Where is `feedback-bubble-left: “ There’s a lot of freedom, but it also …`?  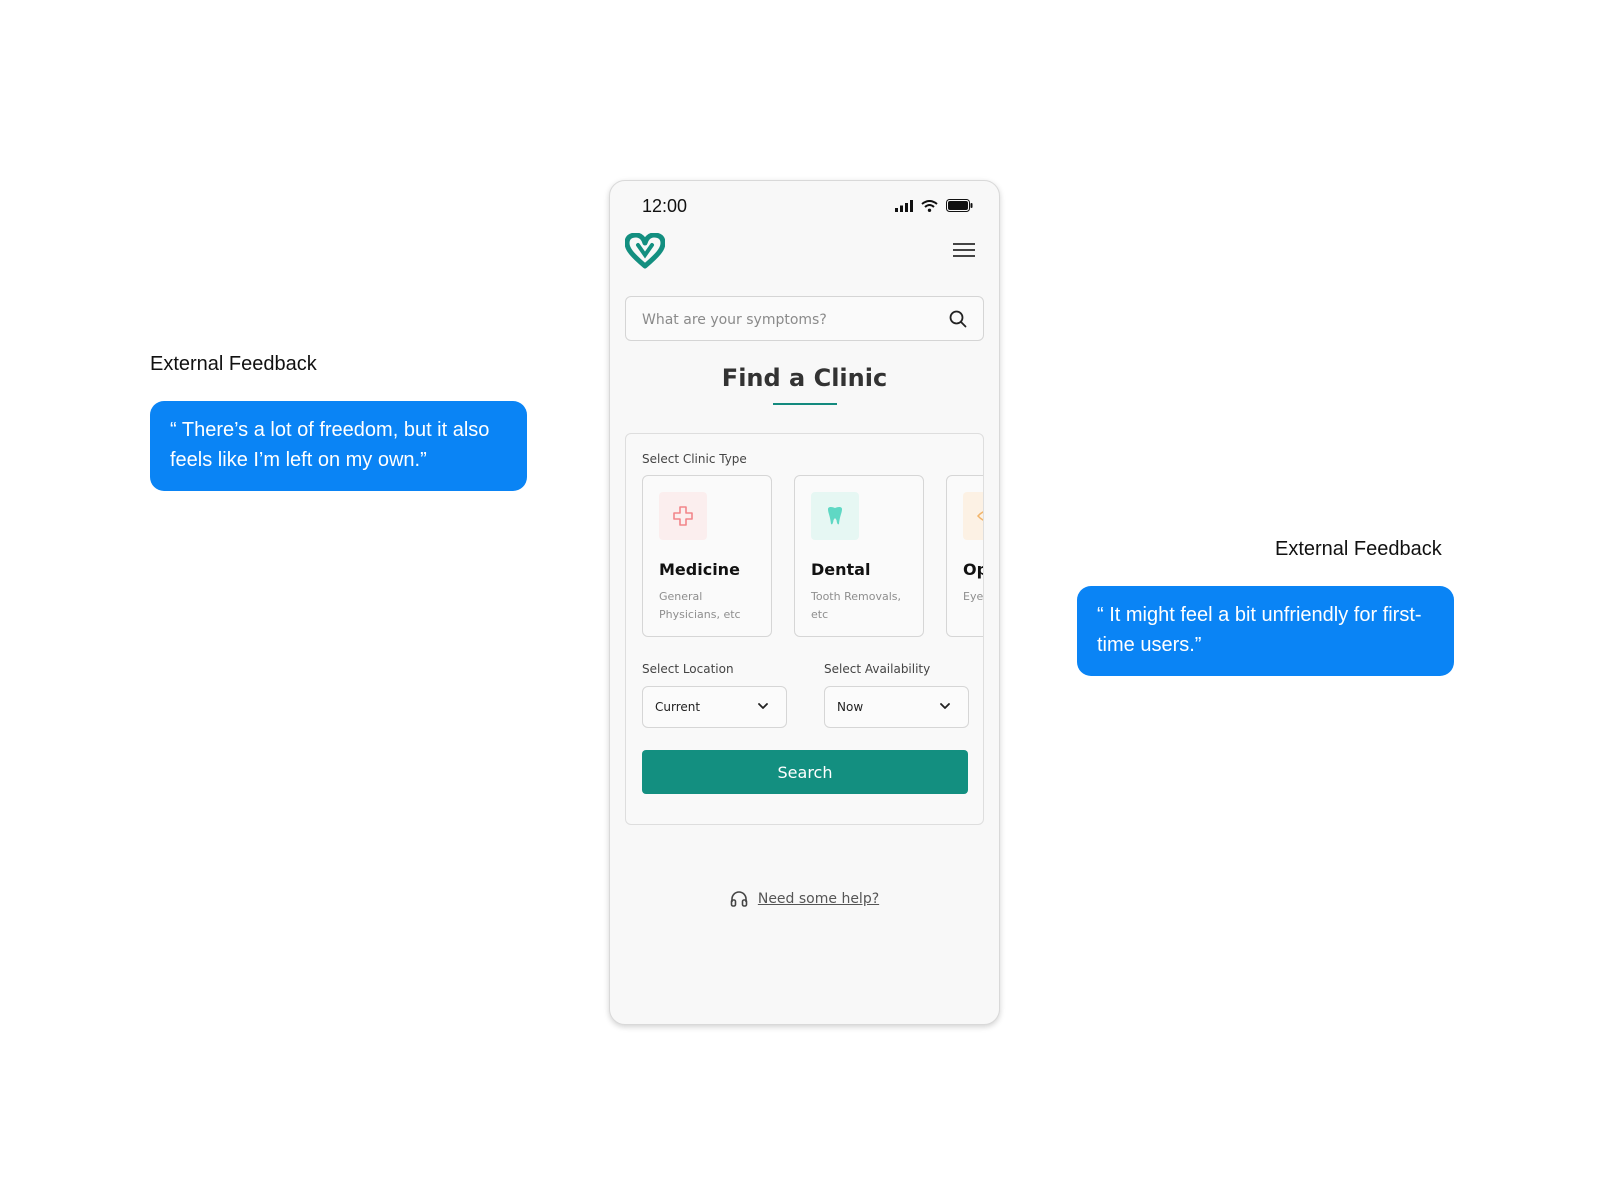
feedback-bubble-left: “ There’s a lot of freedom, but it also … is located at coordinates (338, 446).